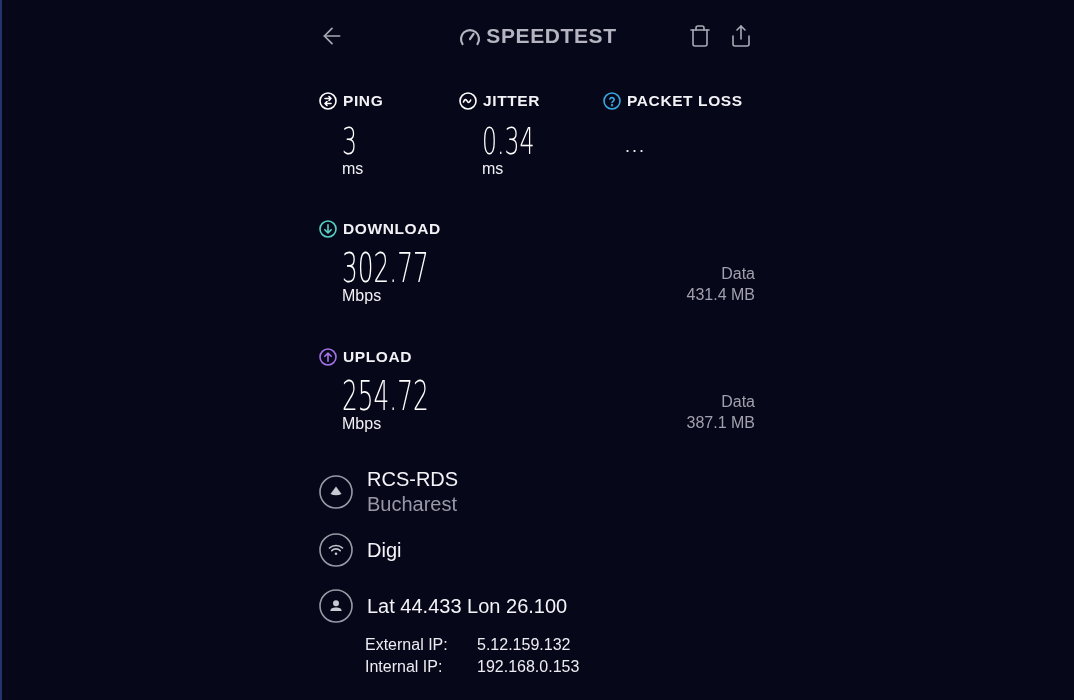 The width and height of the screenshot is (1074, 700). I want to click on speed-label: DOWNLOAD, so click(392, 229).